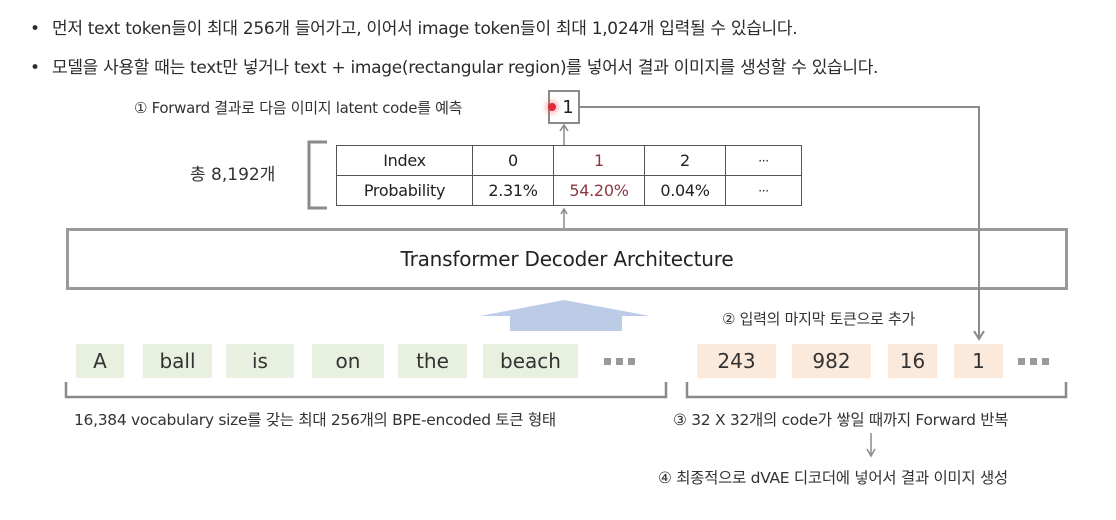 The image size is (1116, 520). What do you see at coordinates (1033, 361) in the screenshot?
I see `image-token-ellipsis` at bounding box center [1033, 361].